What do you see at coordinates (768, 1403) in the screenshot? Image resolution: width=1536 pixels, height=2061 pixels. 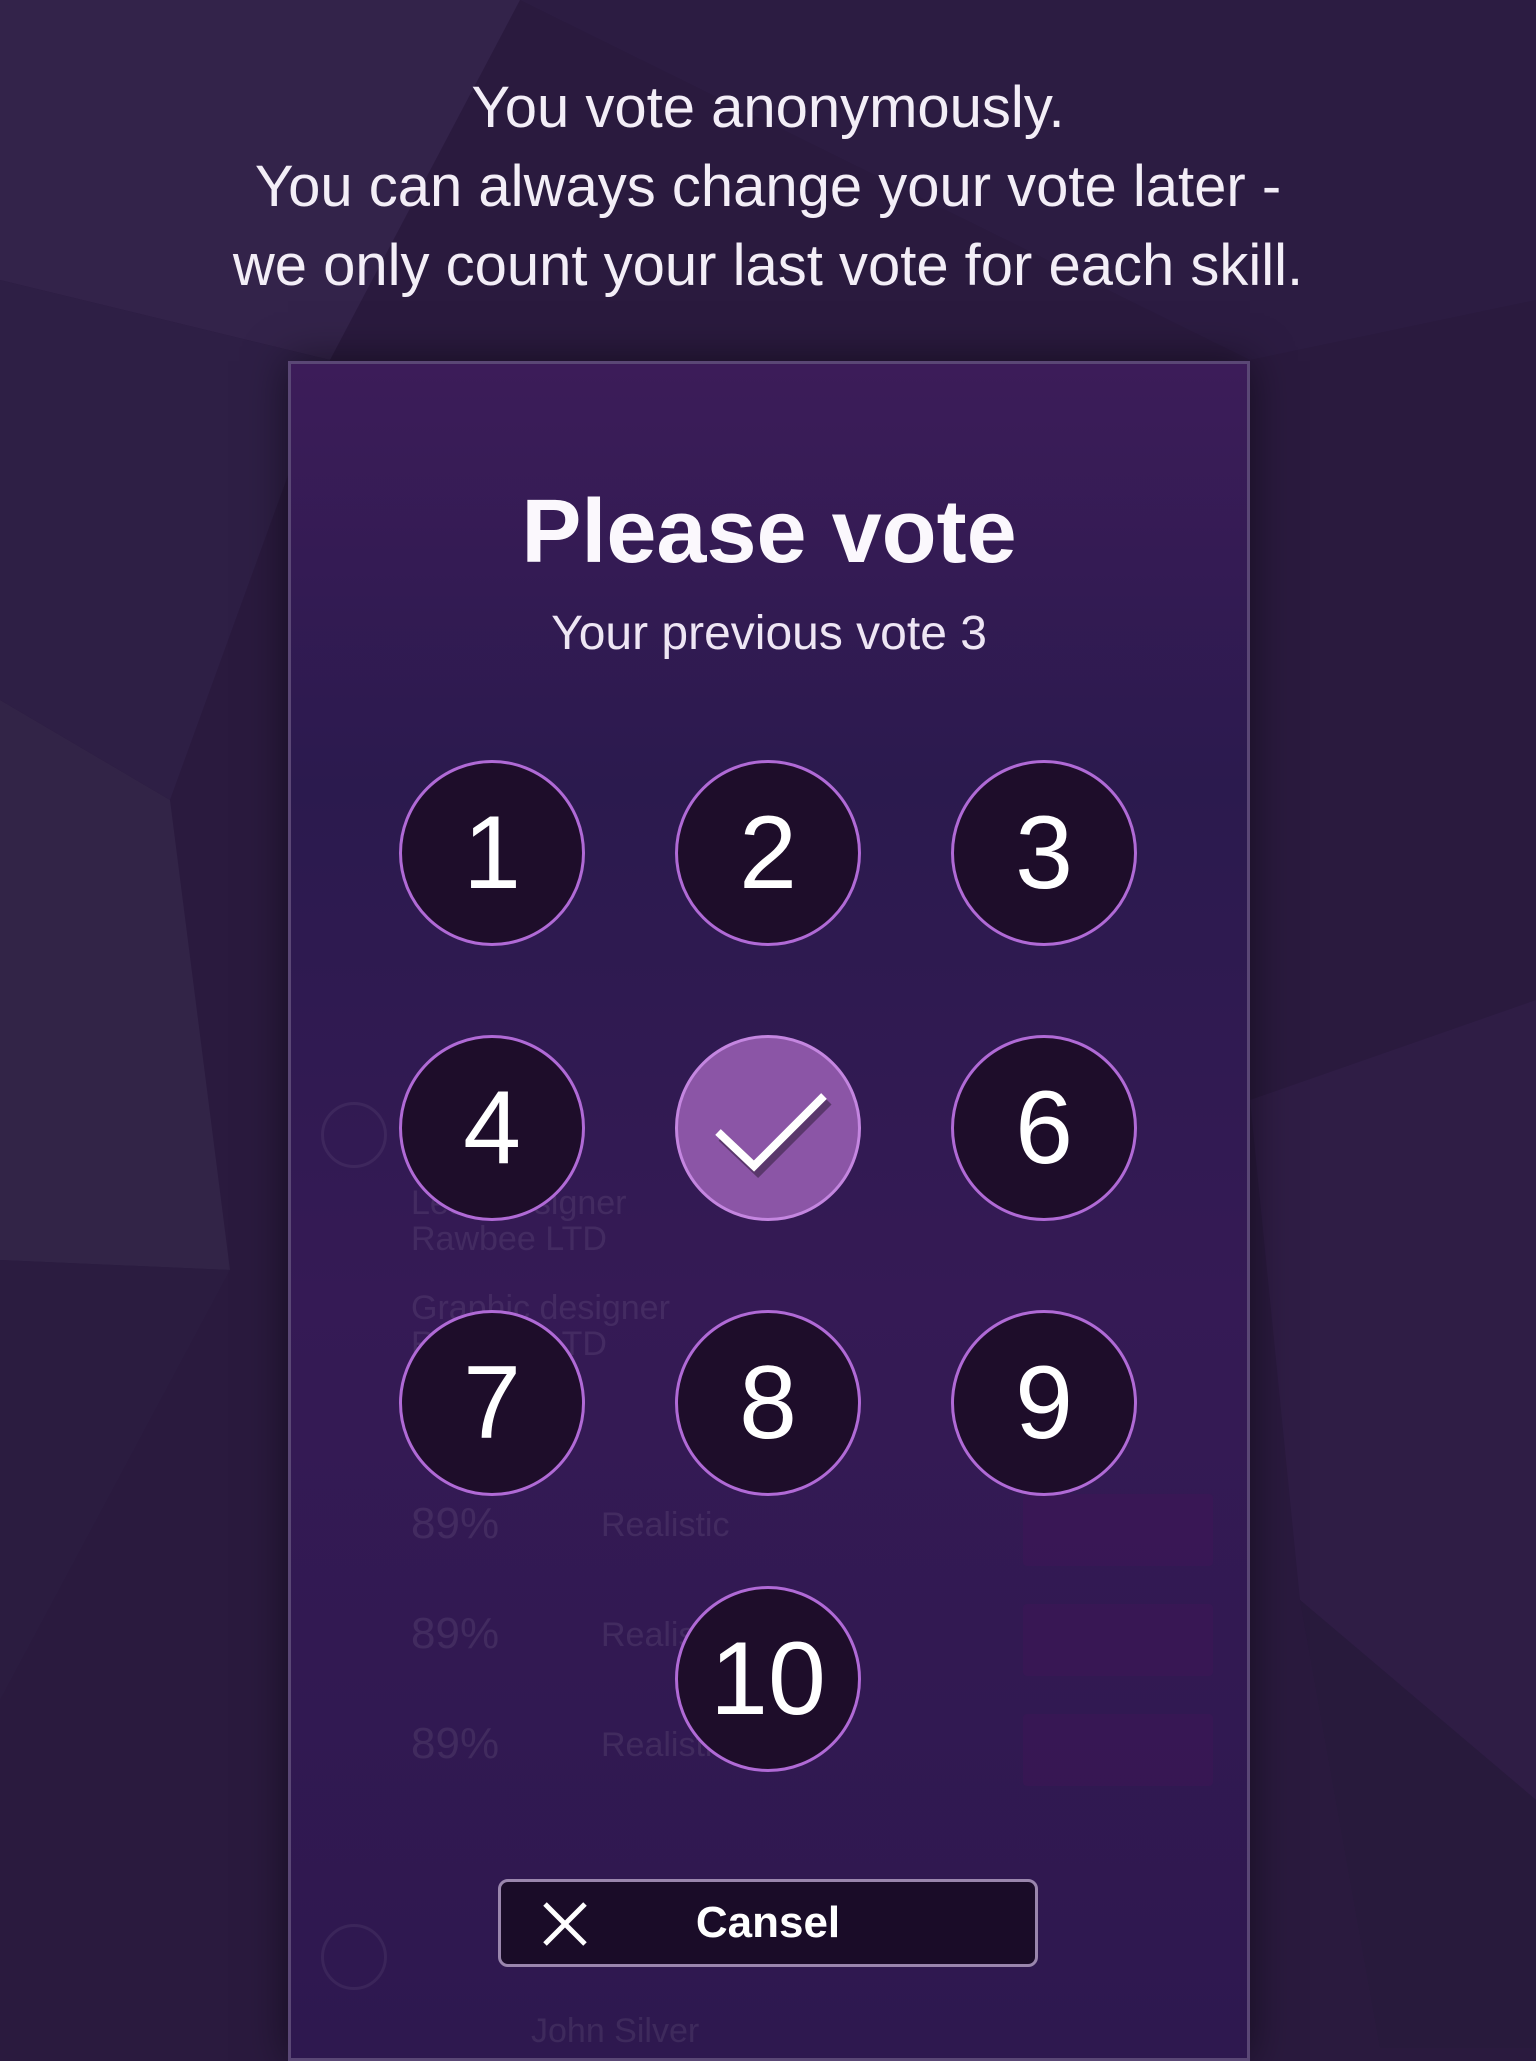 I see `vote-key-8: 8` at bounding box center [768, 1403].